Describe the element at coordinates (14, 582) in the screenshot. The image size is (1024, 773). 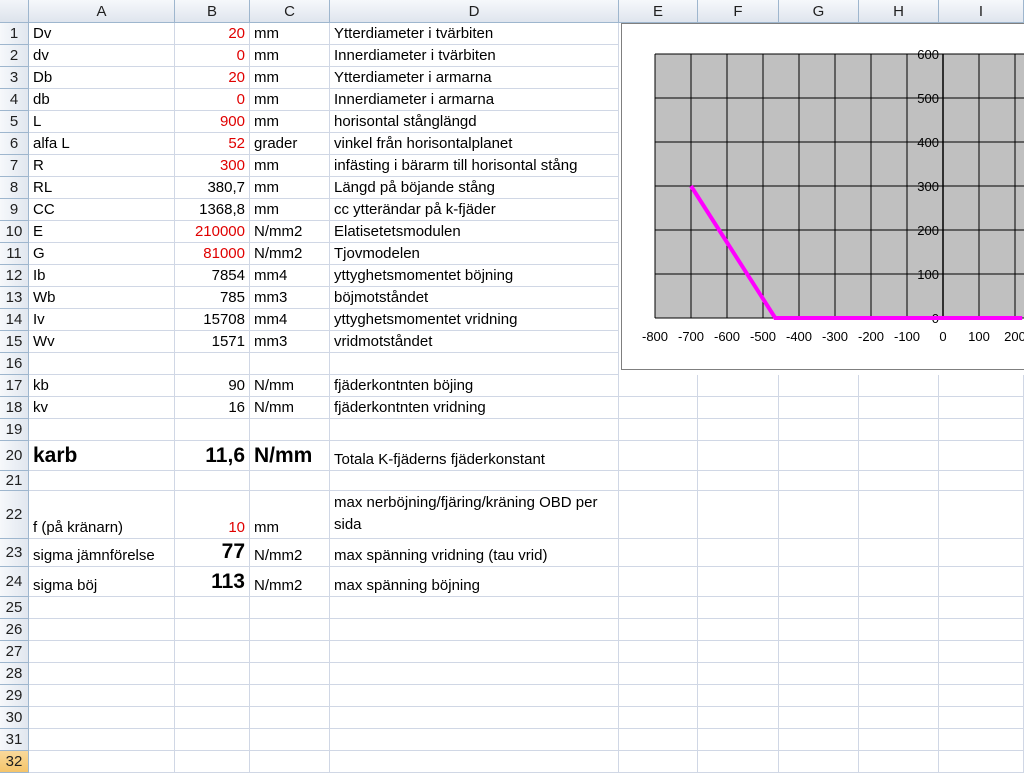
I see `row-header-24: 24` at that location.